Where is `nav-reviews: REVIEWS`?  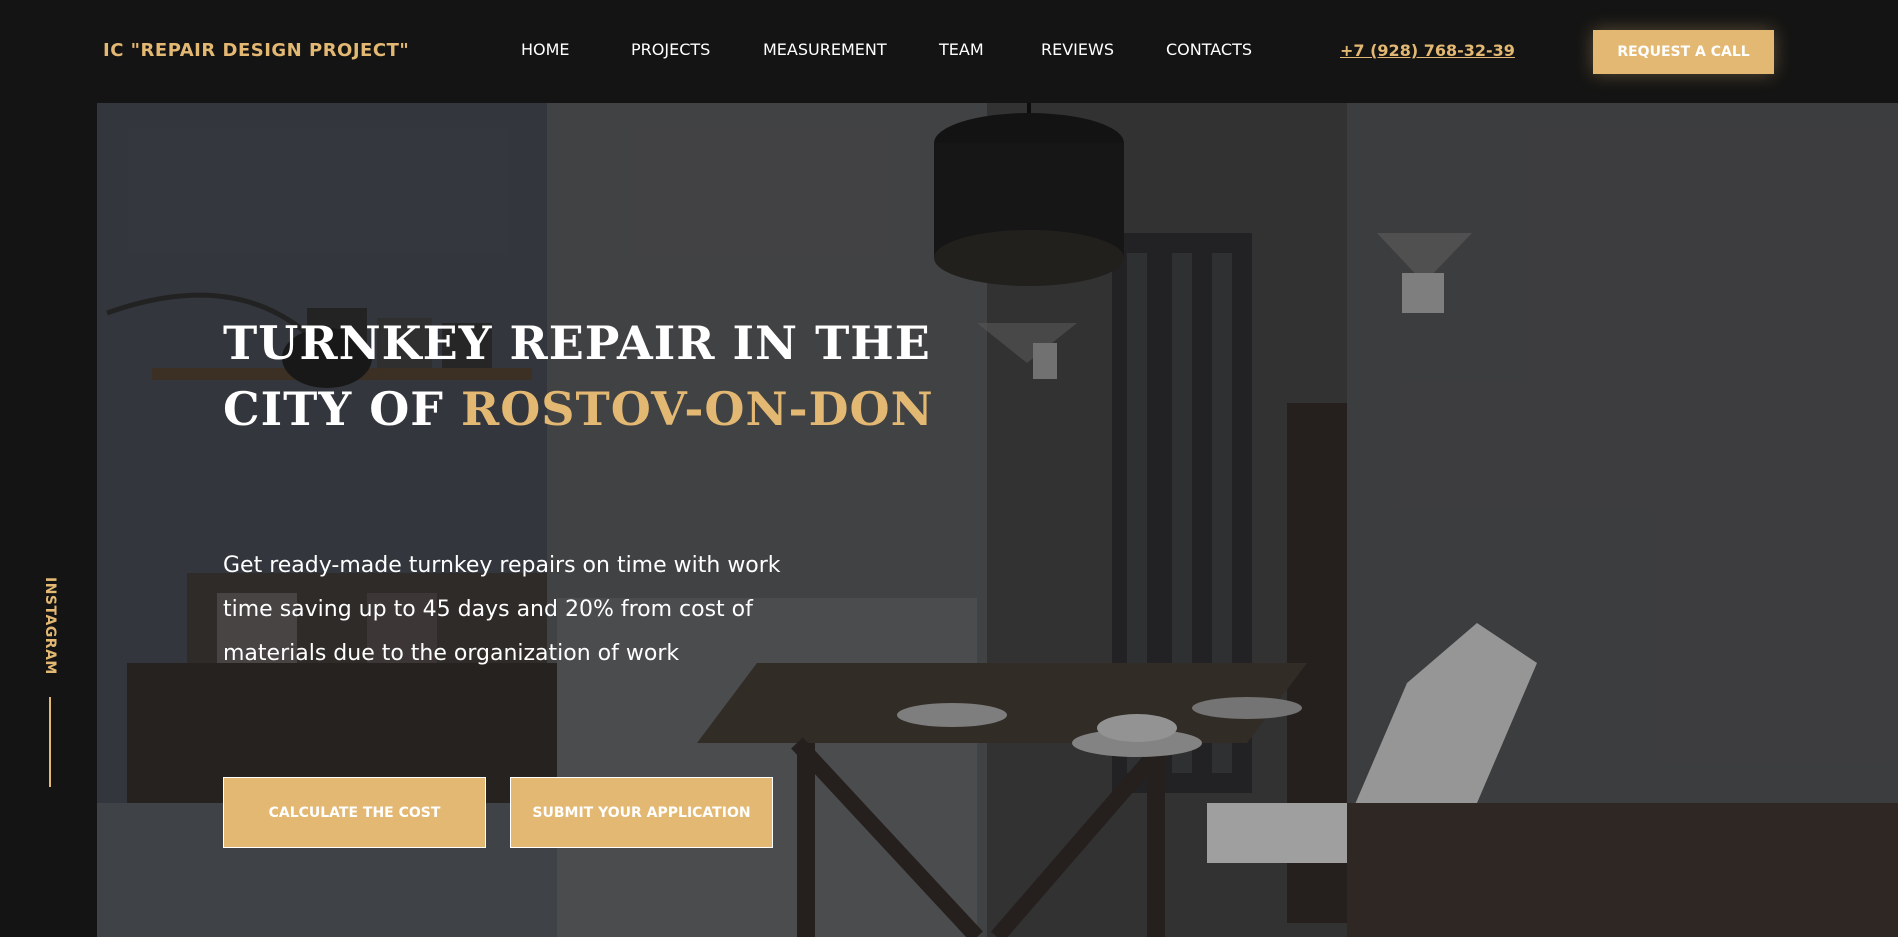 nav-reviews: REVIEWS is located at coordinates (1077, 49).